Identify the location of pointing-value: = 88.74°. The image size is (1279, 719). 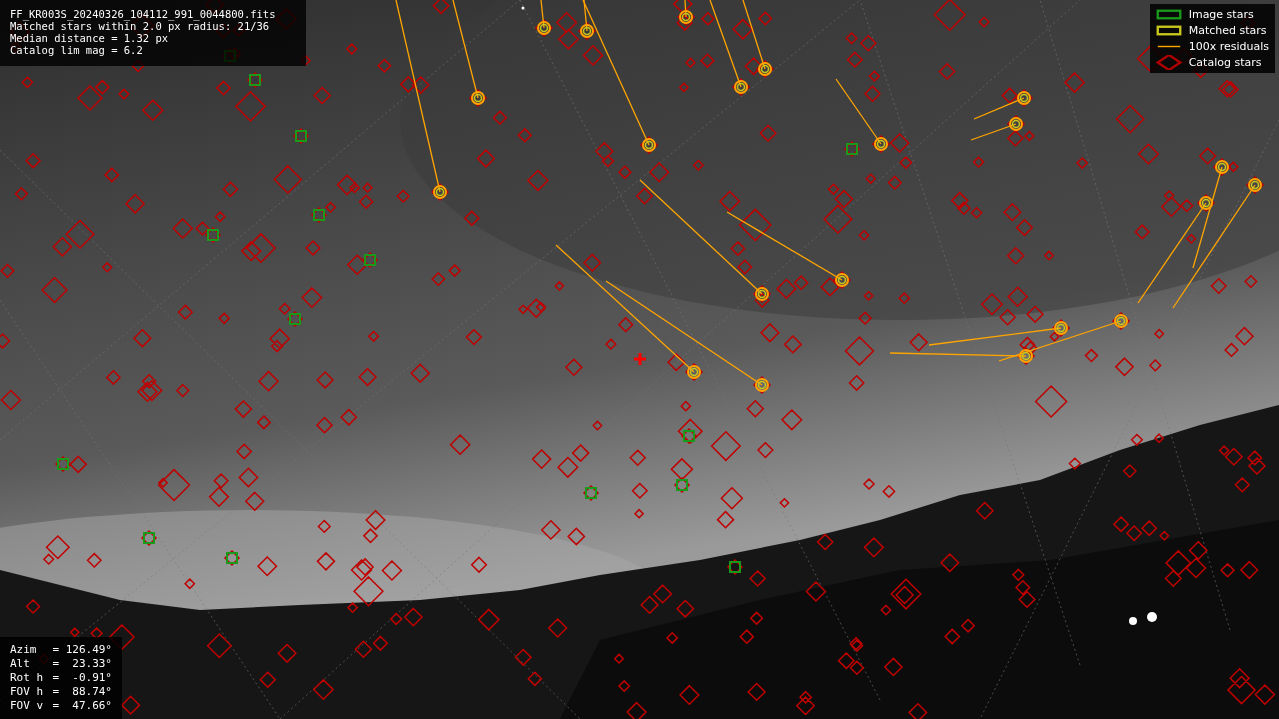
(82, 692).